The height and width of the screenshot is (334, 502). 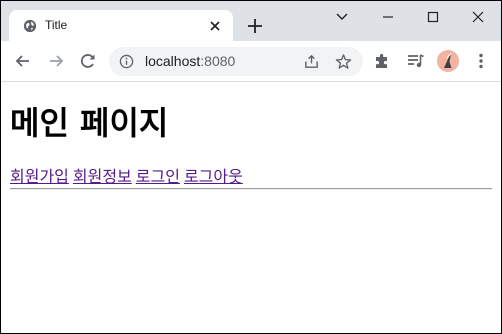 I want to click on link-login: 로그인, so click(x=158, y=176).